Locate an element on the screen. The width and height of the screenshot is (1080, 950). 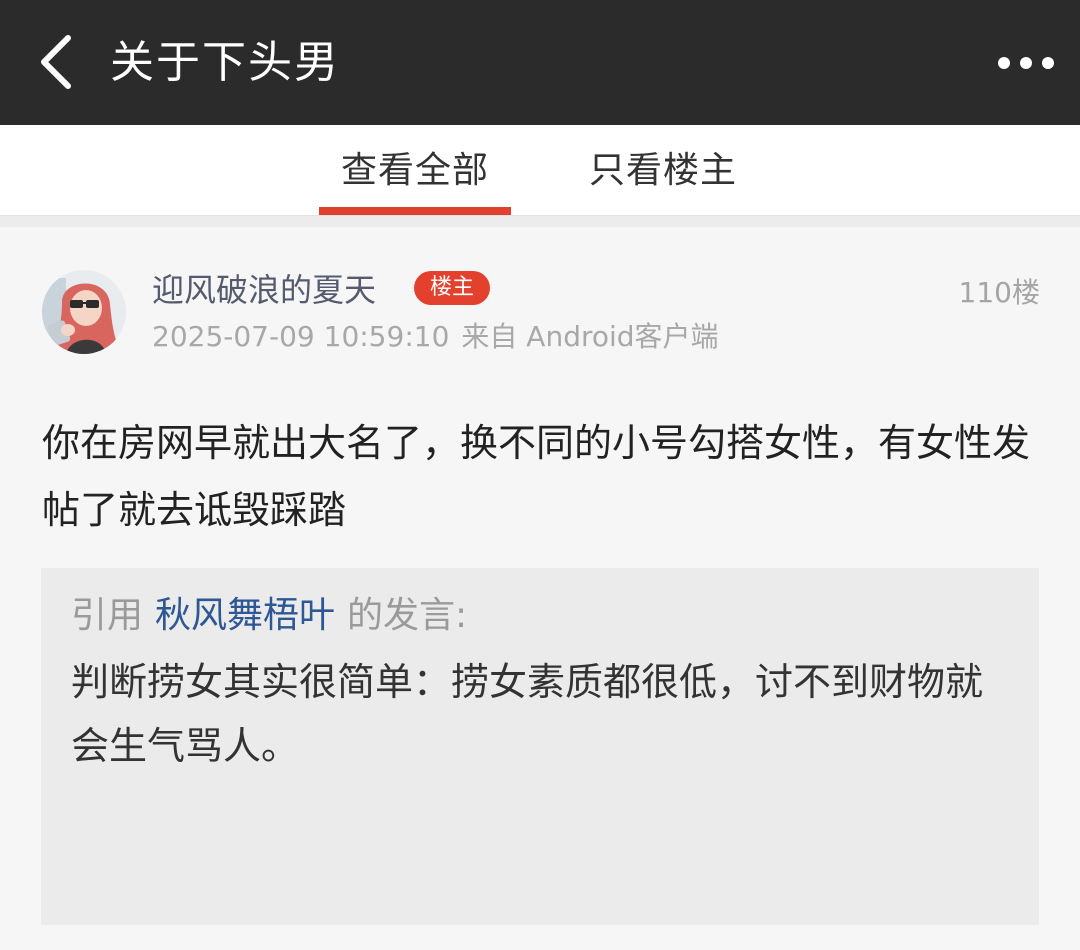
more-button is located at coordinates (1026, 63).